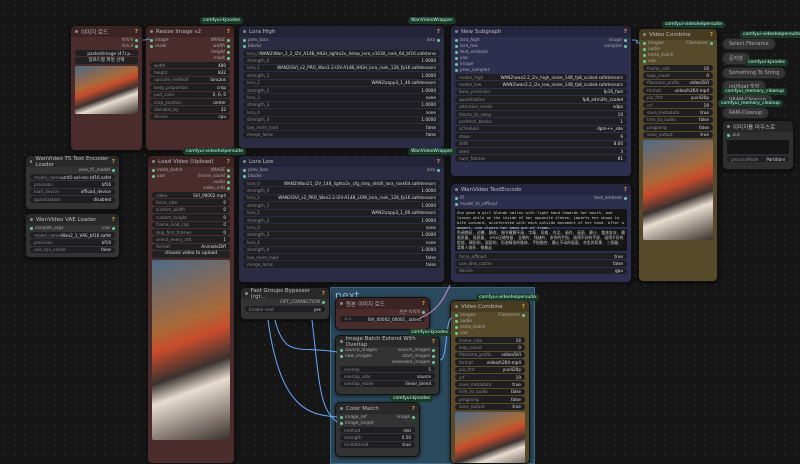  I want to click on input-slot: t5, so click(459, 198).